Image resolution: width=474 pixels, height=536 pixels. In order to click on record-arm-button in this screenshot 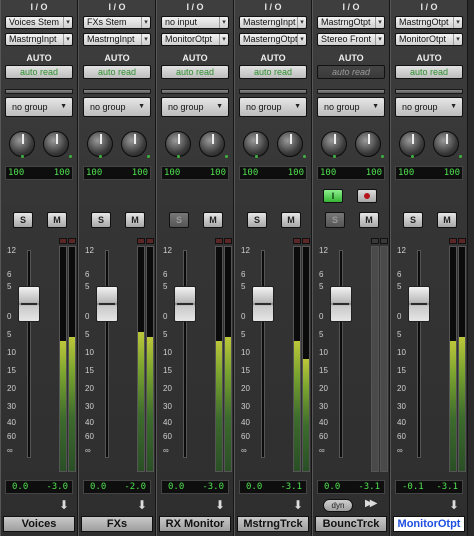, I will do `click(367, 196)`.